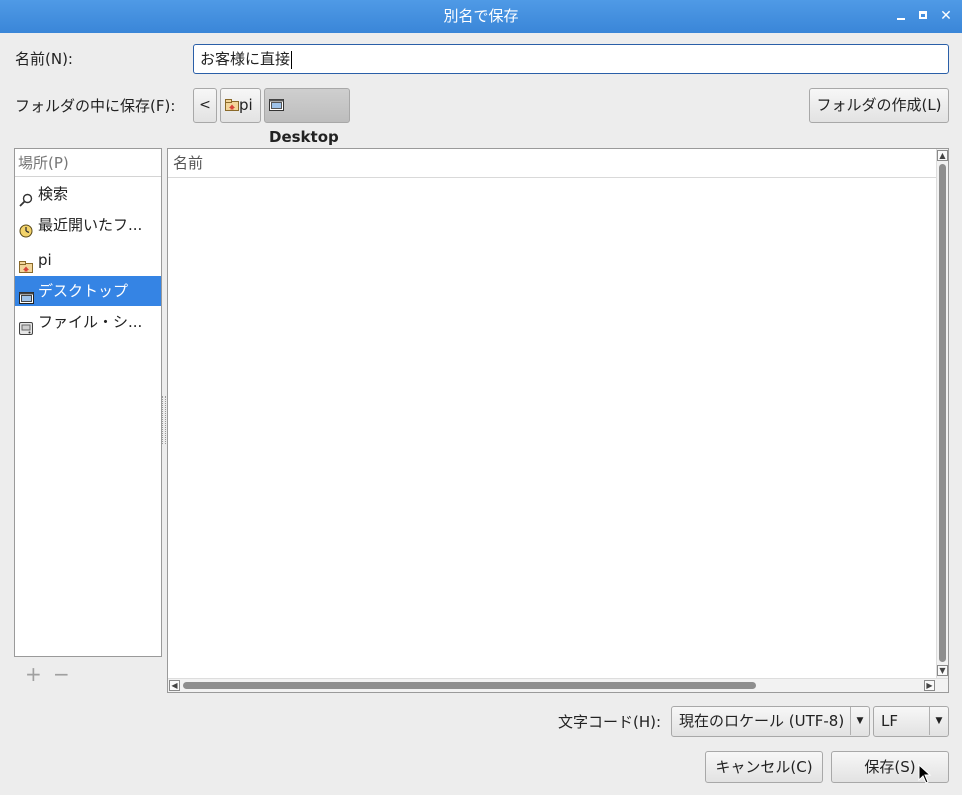 Image resolution: width=962 pixels, height=795 pixels. I want to click on chevron-down-icon: ▼, so click(942, 670).